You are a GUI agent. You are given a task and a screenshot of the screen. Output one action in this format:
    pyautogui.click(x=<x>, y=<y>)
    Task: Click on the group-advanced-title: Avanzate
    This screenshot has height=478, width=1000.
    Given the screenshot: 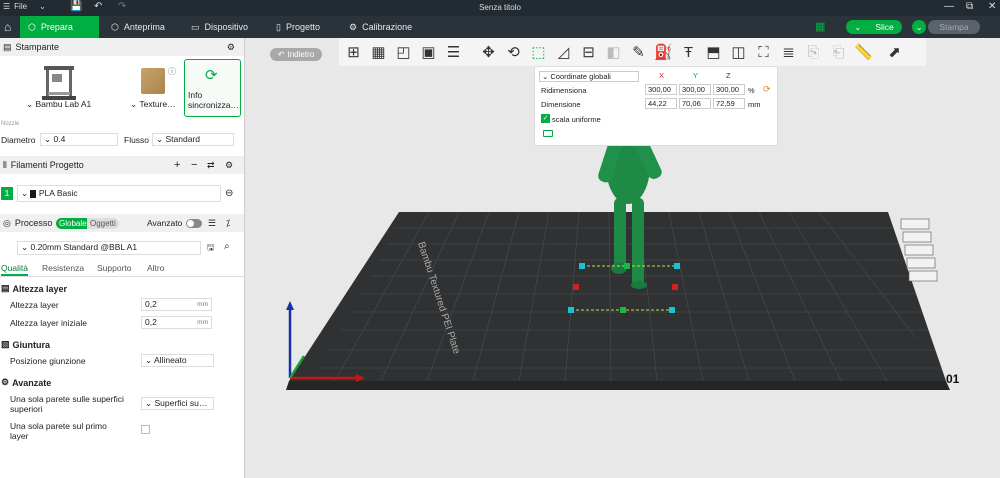 What is the action you would take?
    pyautogui.click(x=32, y=382)
    